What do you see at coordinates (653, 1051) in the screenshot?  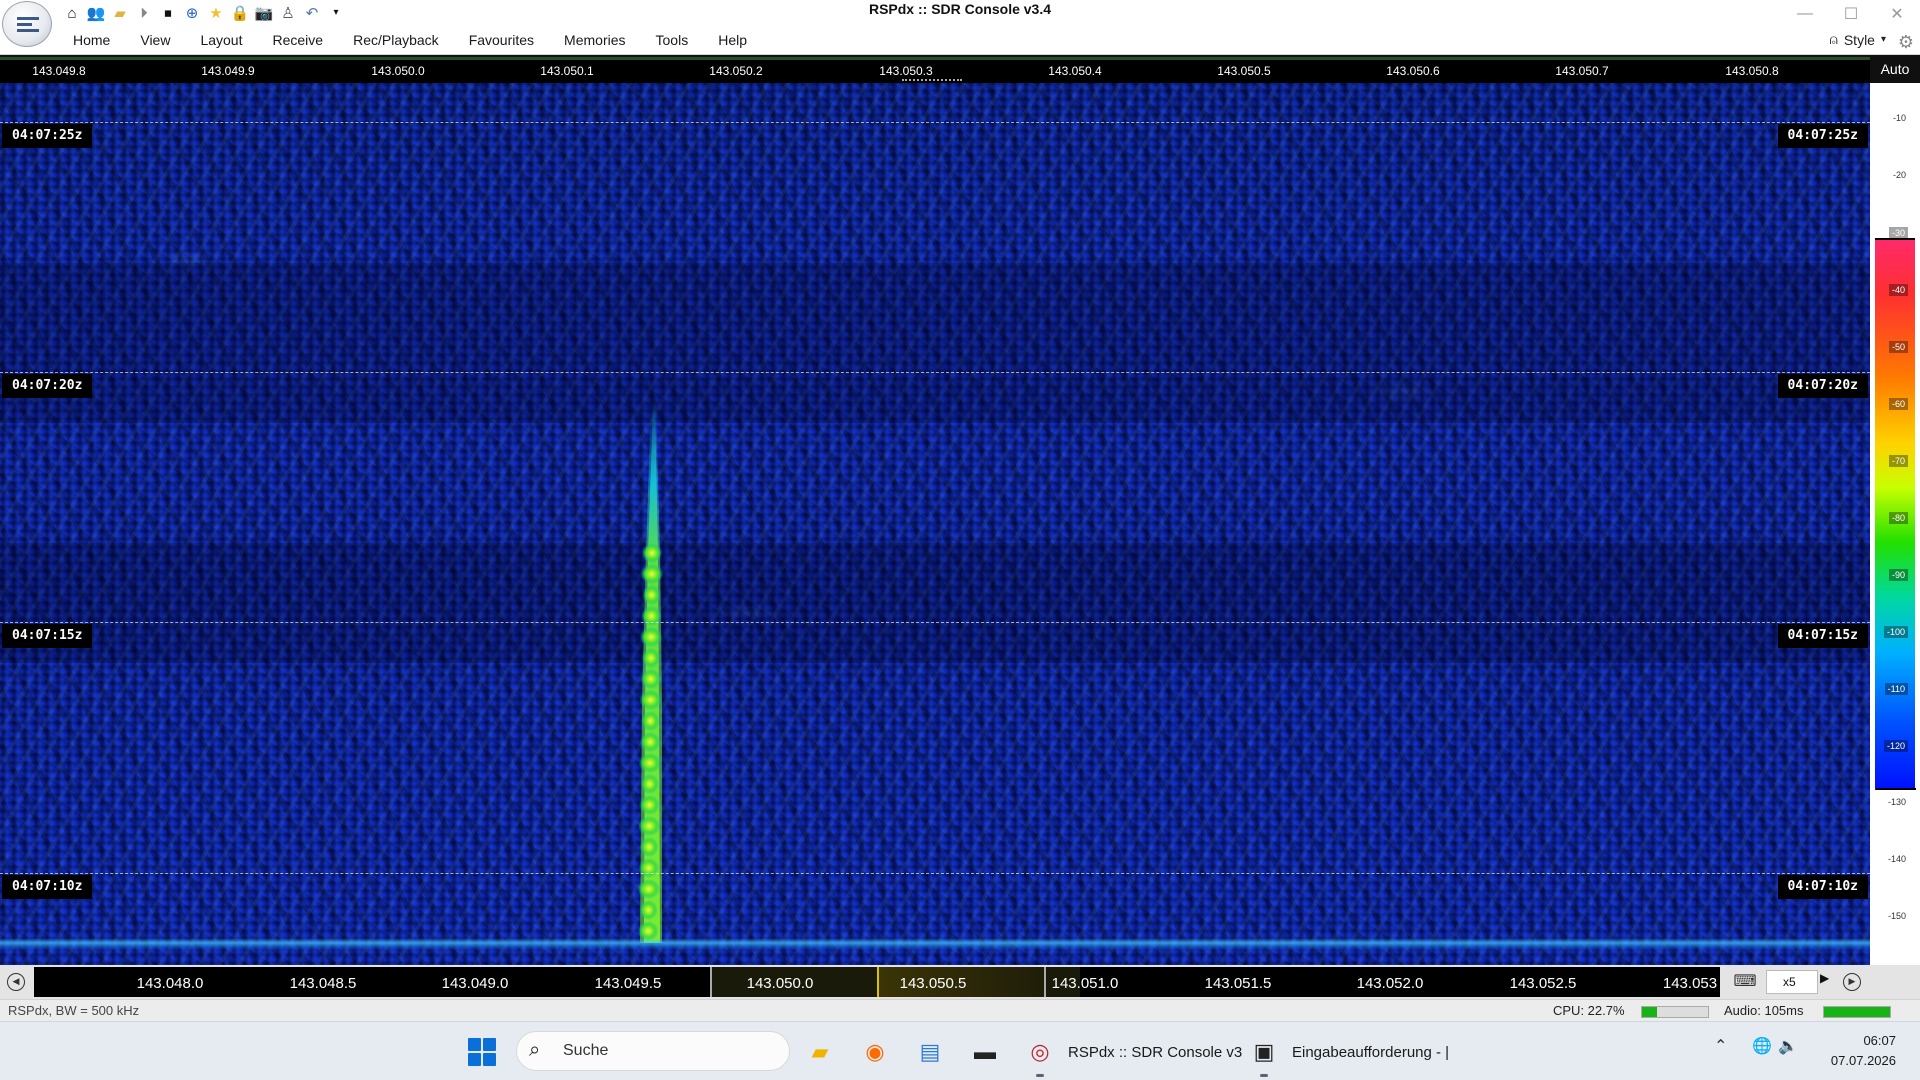 I see `taskbar-search-box: ⌕ Suche` at bounding box center [653, 1051].